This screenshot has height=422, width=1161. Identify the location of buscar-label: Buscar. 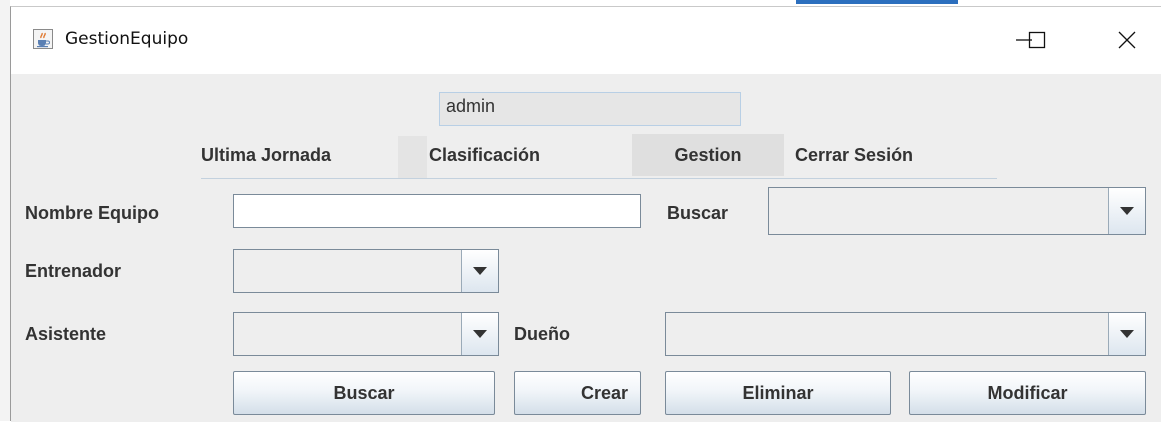
(698, 213).